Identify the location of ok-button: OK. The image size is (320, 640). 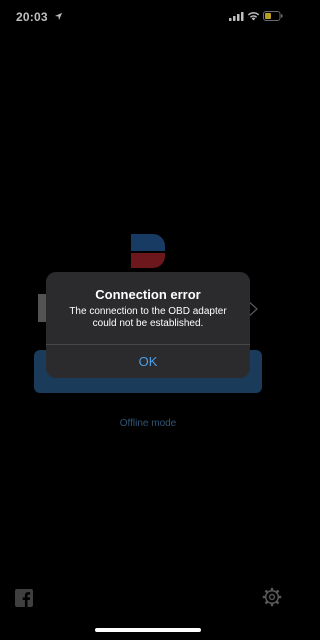
(148, 361).